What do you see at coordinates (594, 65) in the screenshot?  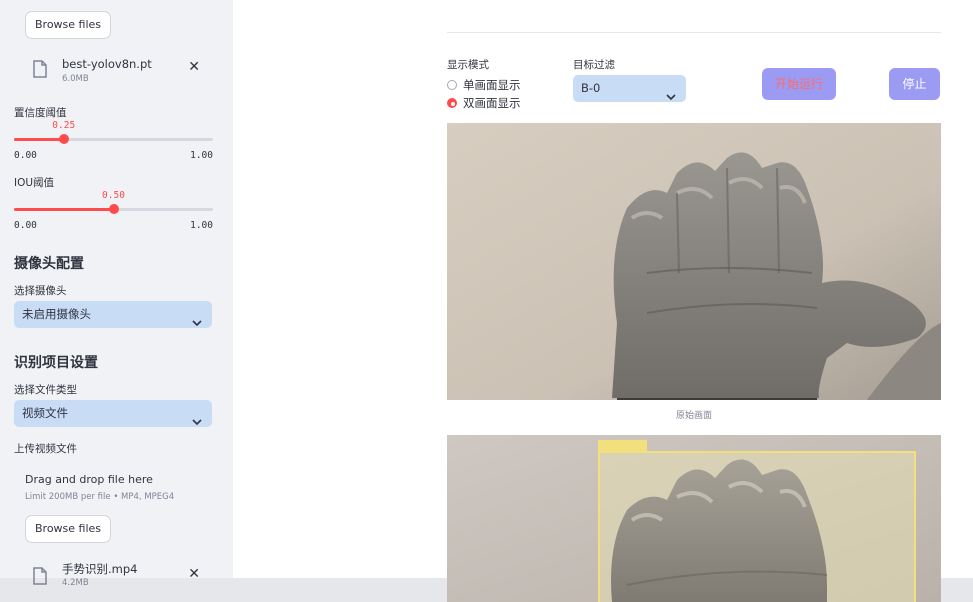 I see `target-filter-label: 目标过滤` at bounding box center [594, 65].